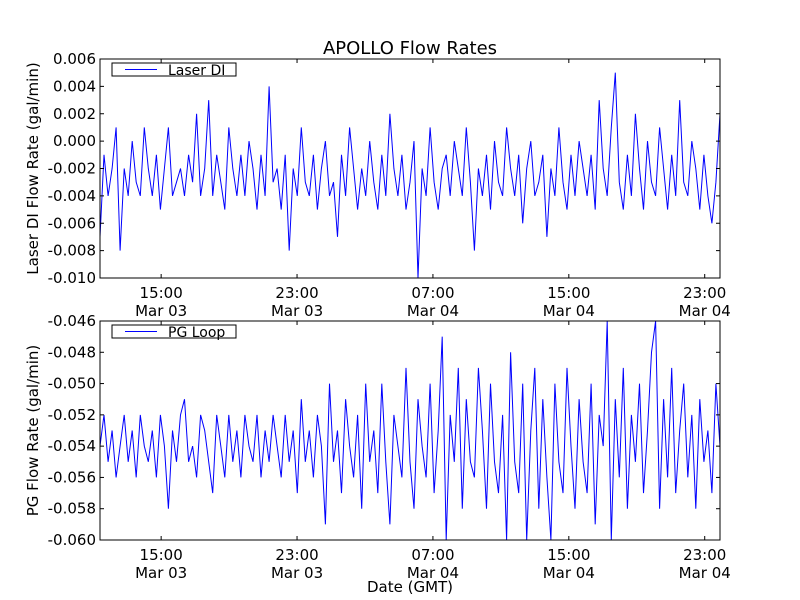  Describe the element at coordinates (72, 384) in the screenshot. I see `y-tick-label: -0.050` at that location.